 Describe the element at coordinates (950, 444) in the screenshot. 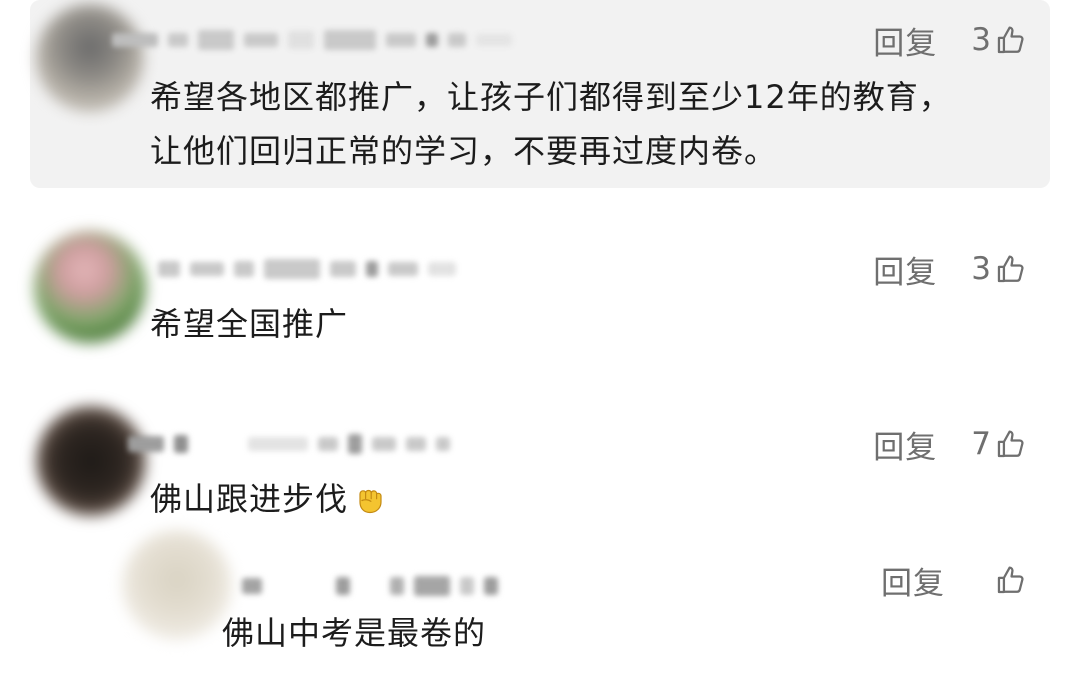

I see `comment-actions: 回复 7` at that location.